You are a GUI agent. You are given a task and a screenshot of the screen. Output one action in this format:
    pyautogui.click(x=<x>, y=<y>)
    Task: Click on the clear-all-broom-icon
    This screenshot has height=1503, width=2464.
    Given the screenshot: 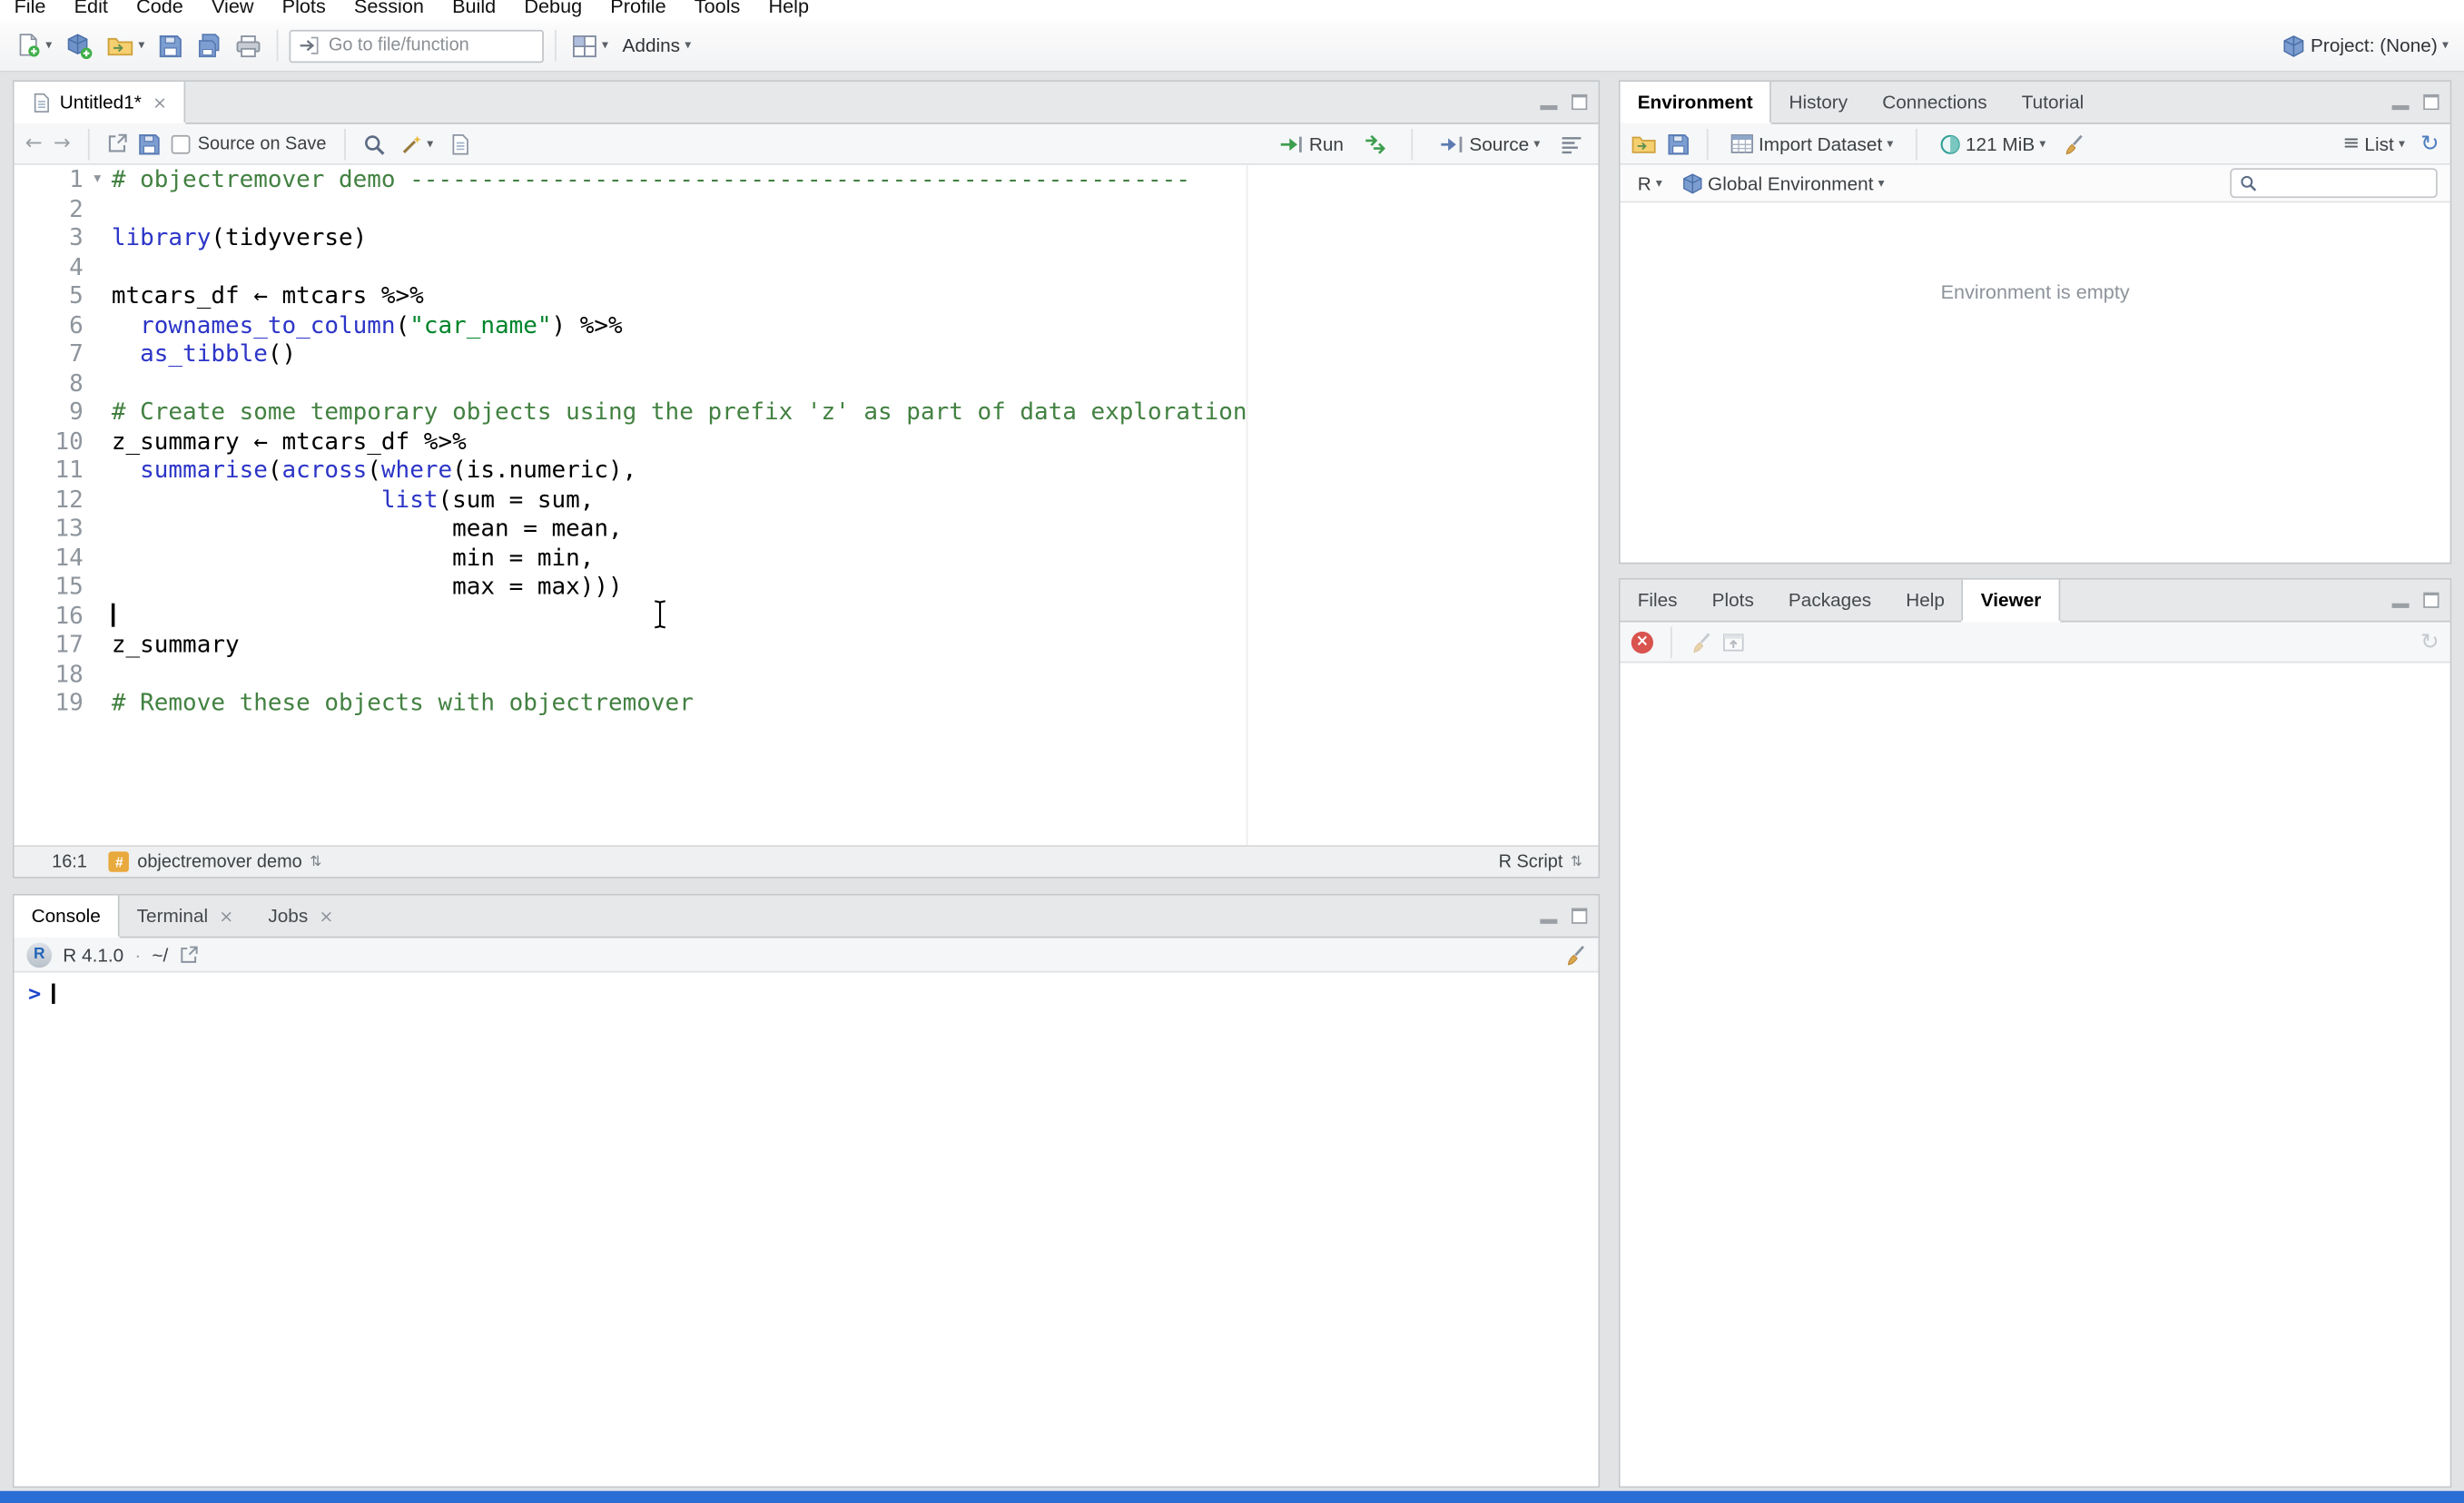 What is the action you would take?
    pyautogui.click(x=1700, y=642)
    